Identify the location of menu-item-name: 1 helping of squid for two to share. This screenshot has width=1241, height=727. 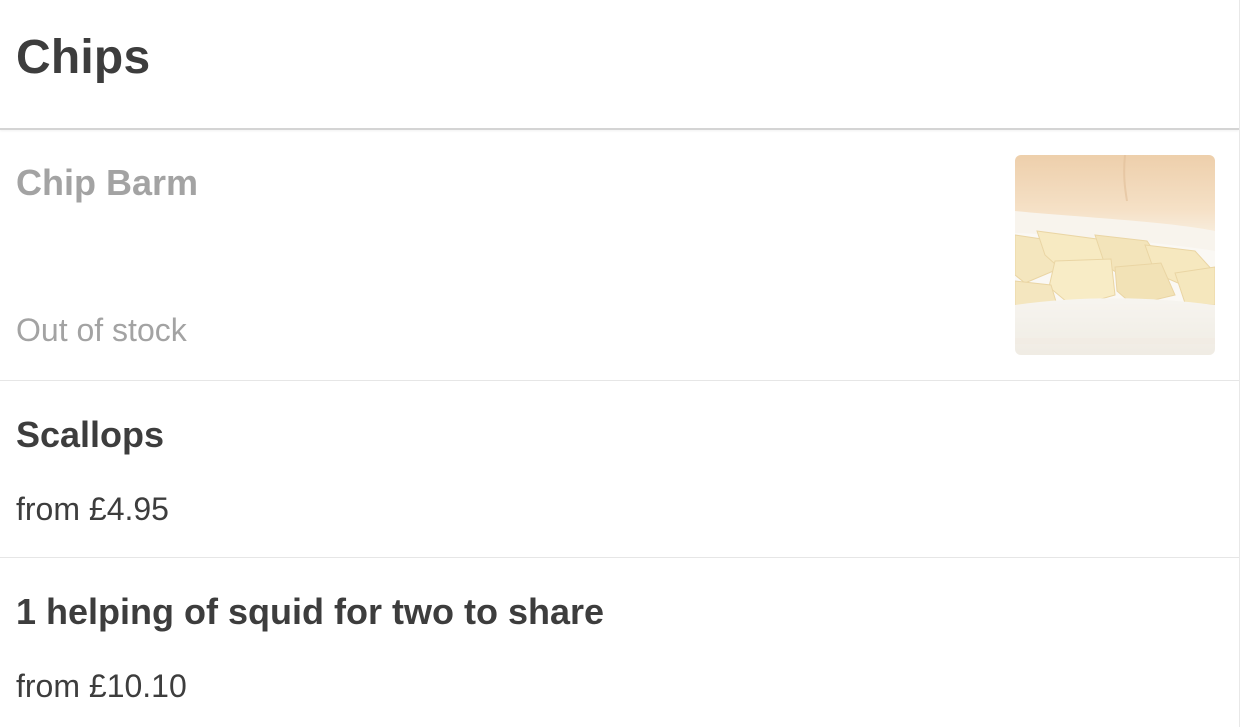
(310, 611).